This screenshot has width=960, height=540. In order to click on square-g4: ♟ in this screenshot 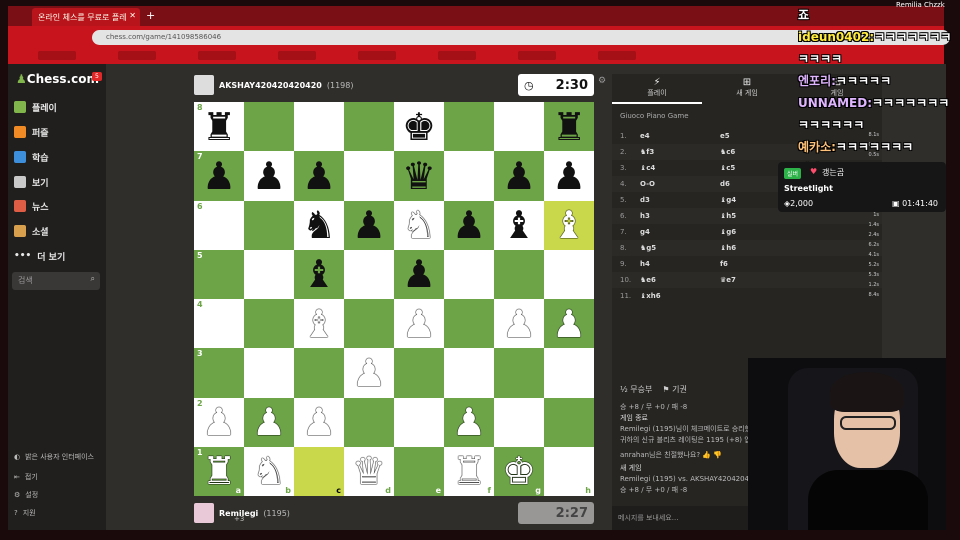, I will do `click(519, 324)`.